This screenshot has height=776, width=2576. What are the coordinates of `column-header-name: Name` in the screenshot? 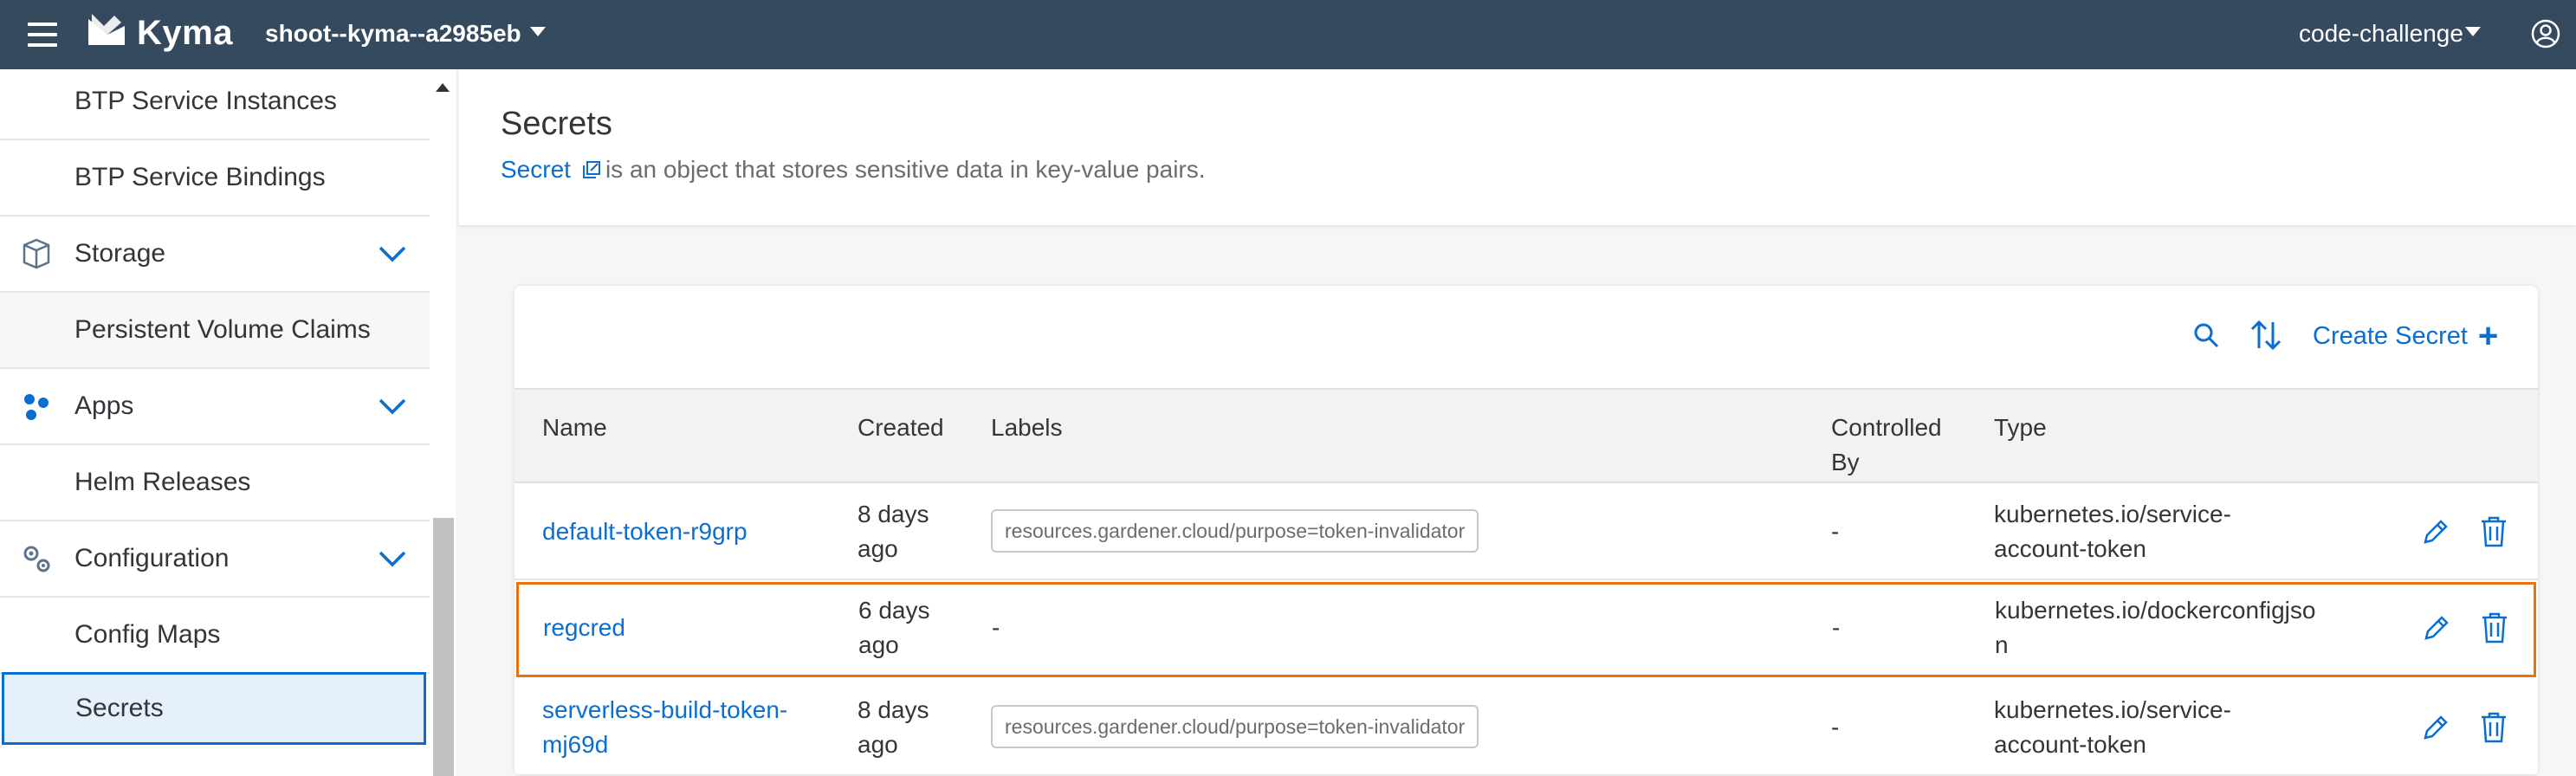 It's located at (574, 428).